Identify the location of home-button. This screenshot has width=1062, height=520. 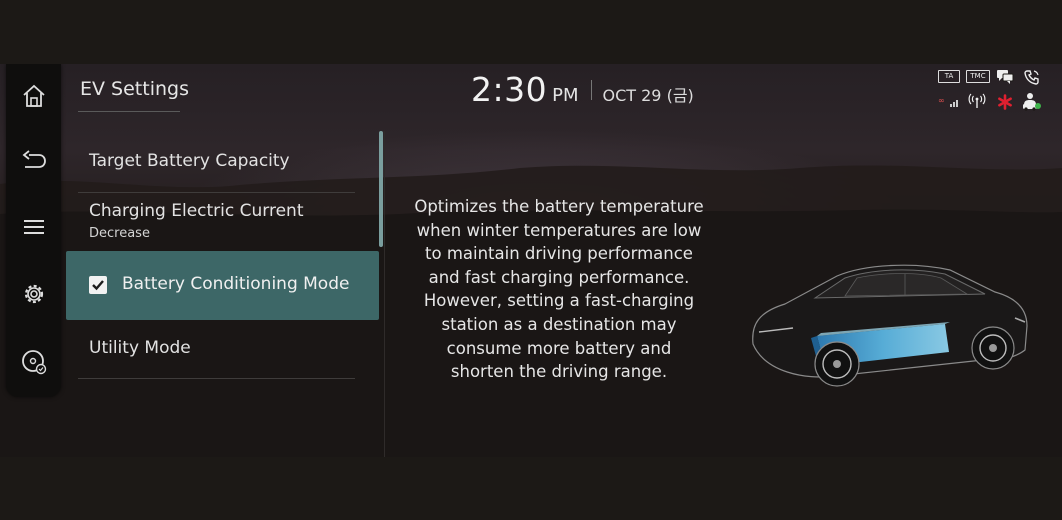
(34, 96).